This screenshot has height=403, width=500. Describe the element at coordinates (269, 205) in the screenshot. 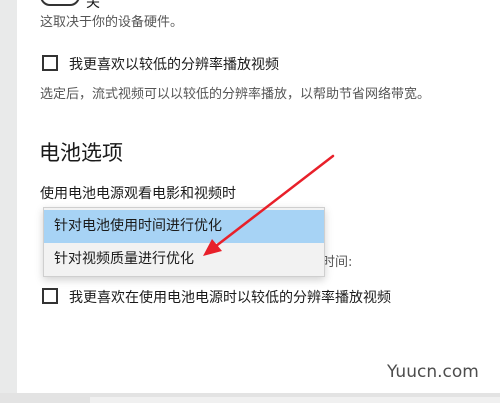

I see `annotation-arrow` at that location.